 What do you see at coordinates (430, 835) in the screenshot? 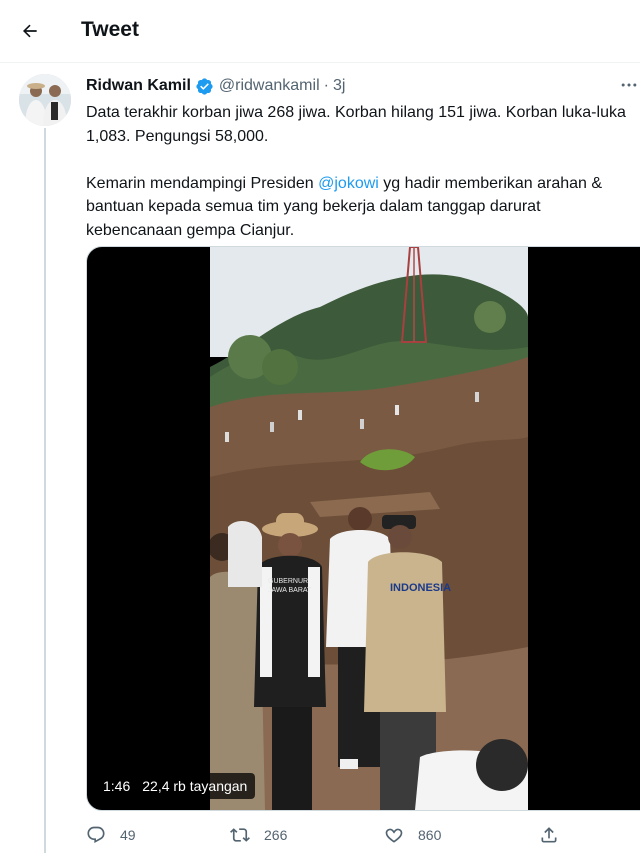
I see `like-count: 860` at bounding box center [430, 835].